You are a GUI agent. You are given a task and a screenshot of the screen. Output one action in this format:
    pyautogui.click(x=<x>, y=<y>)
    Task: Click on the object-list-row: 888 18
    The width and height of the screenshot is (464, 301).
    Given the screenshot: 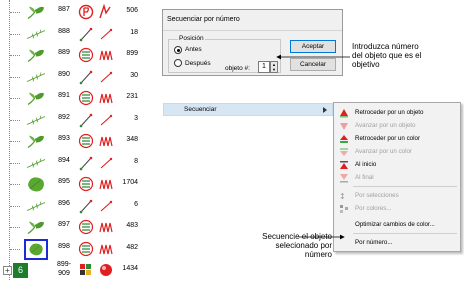 What is the action you would take?
    pyautogui.click(x=70, y=34)
    